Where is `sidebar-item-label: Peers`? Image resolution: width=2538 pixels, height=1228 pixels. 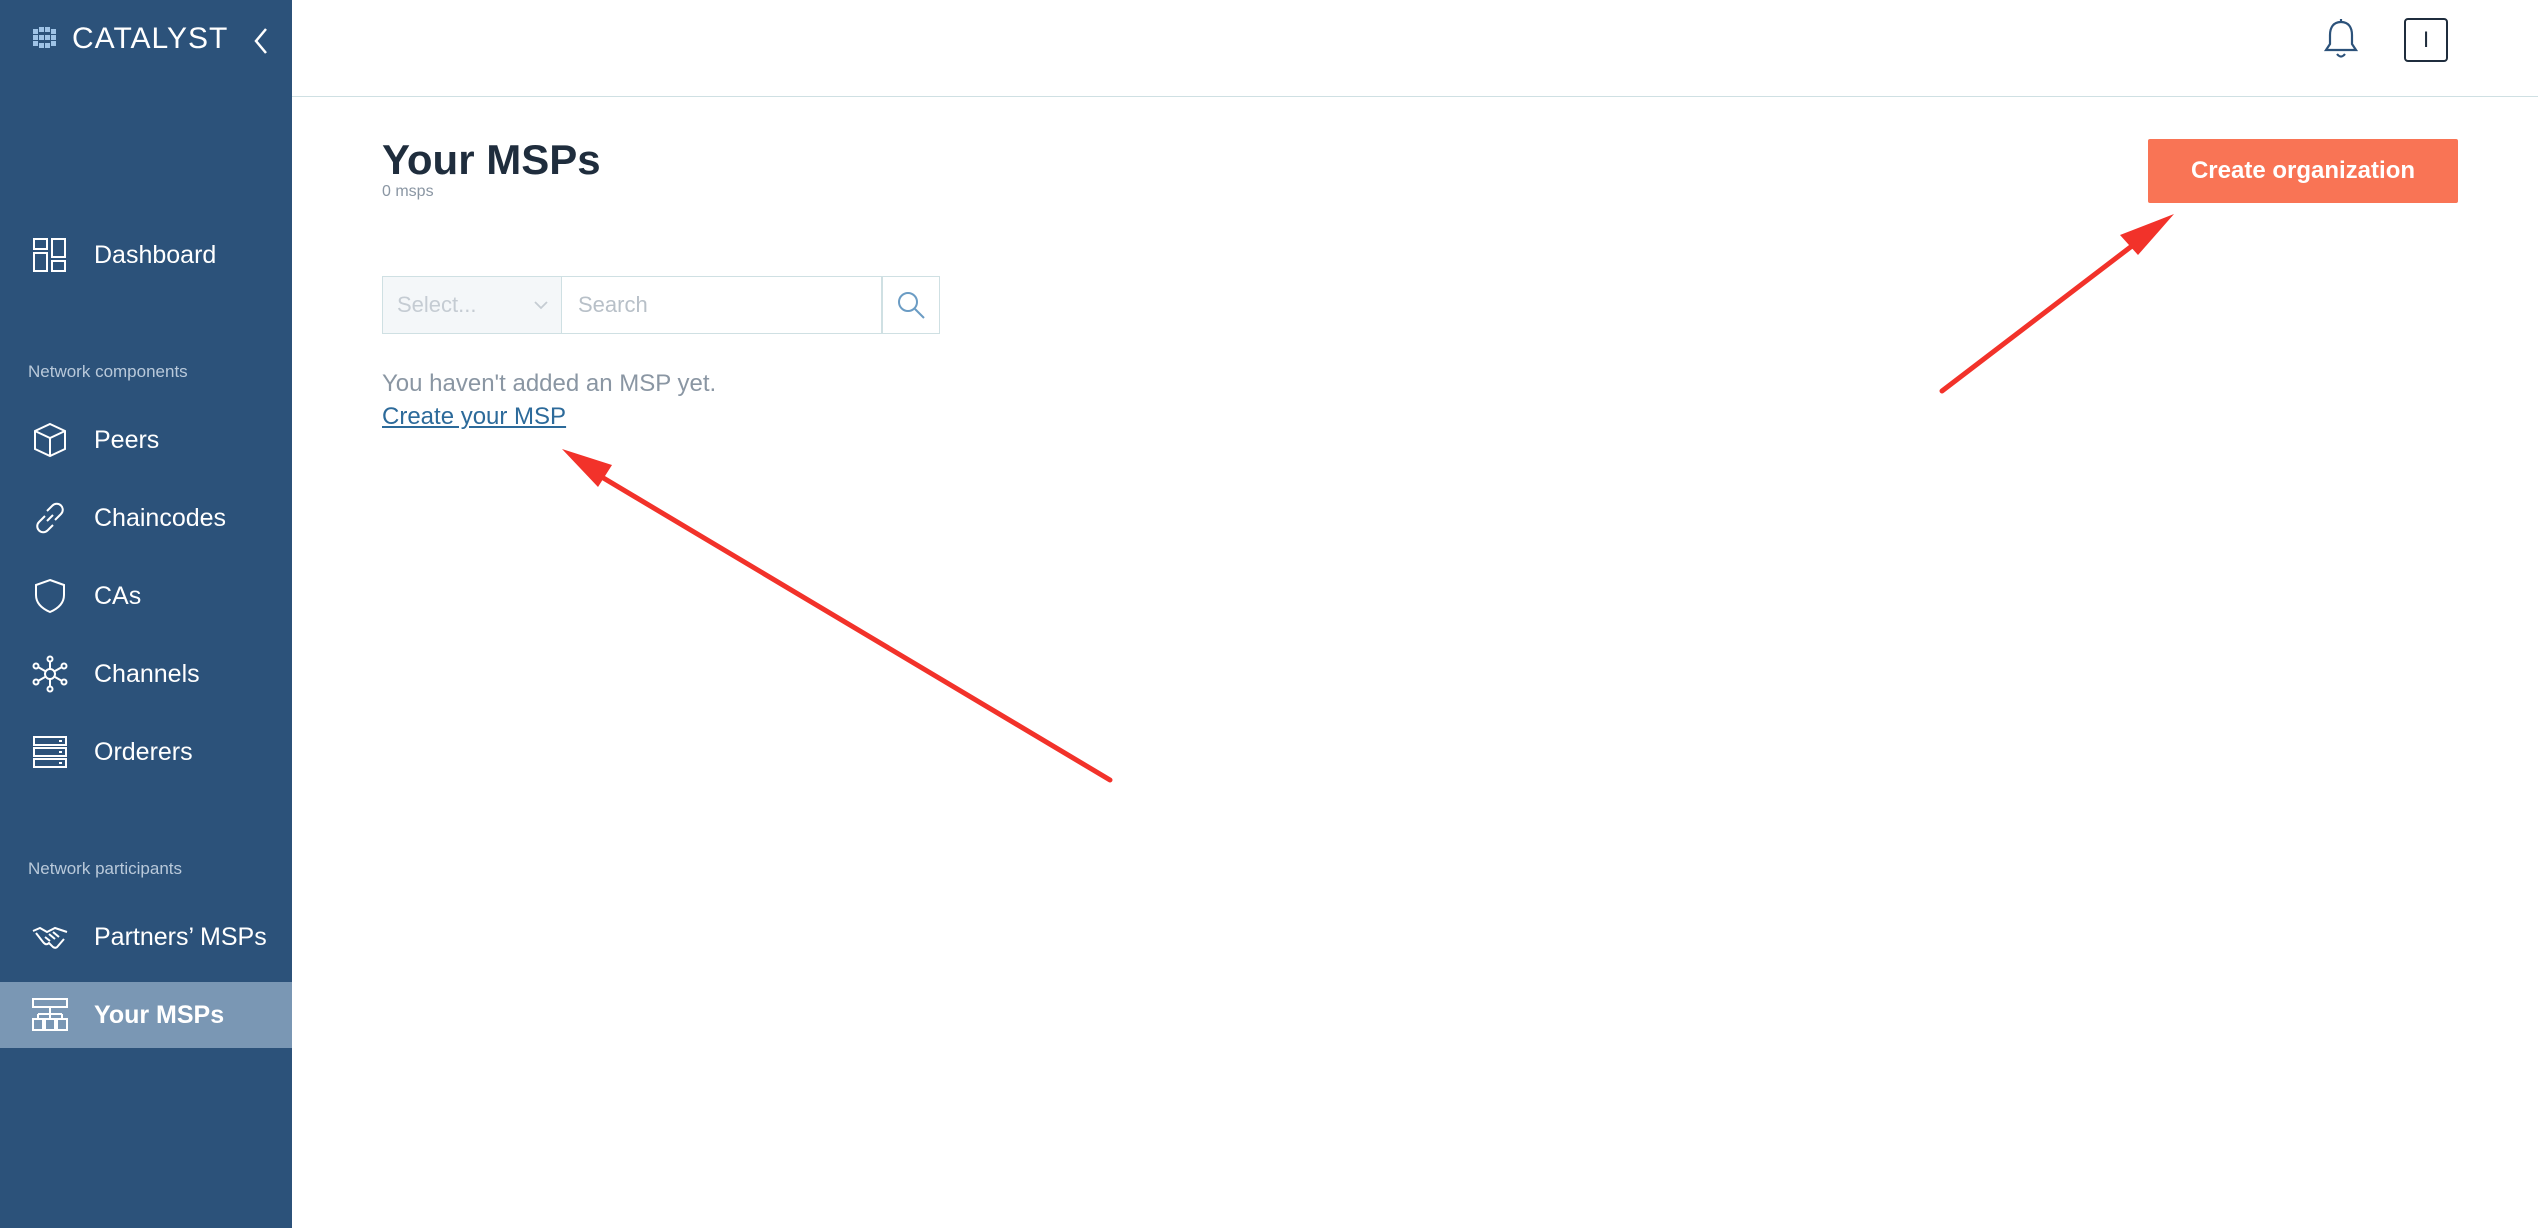
sidebar-item-label: Peers is located at coordinates (127, 439).